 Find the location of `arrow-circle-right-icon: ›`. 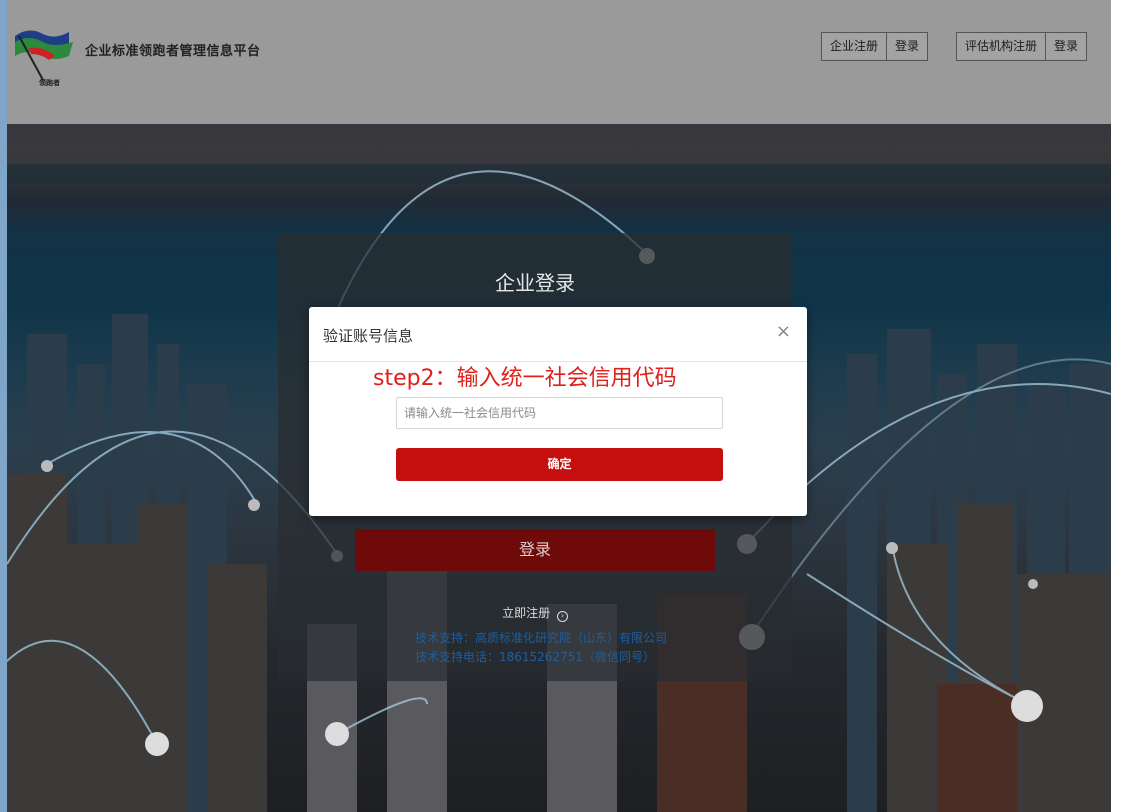

arrow-circle-right-icon: › is located at coordinates (562, 616).